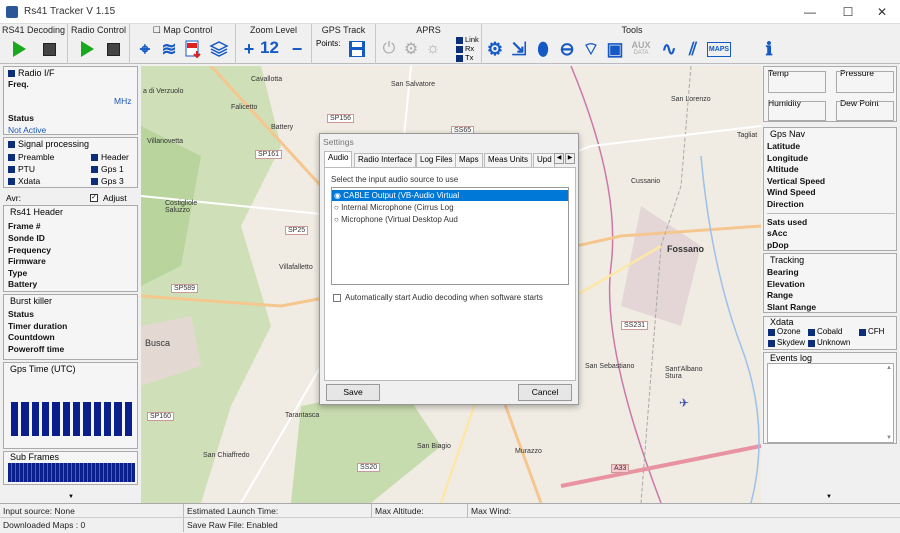  What do you see at coordinates (567, 49) in the screenshot?
I see `planet-button: ⊖` at bounding box center [567, 49].